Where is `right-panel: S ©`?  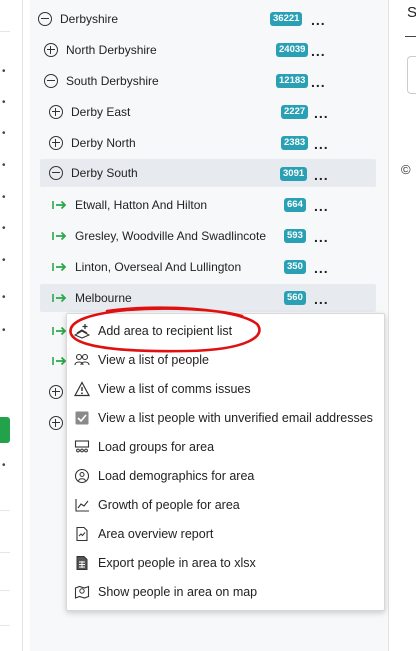
right-panel: S © is located at coordinates (405, 325).